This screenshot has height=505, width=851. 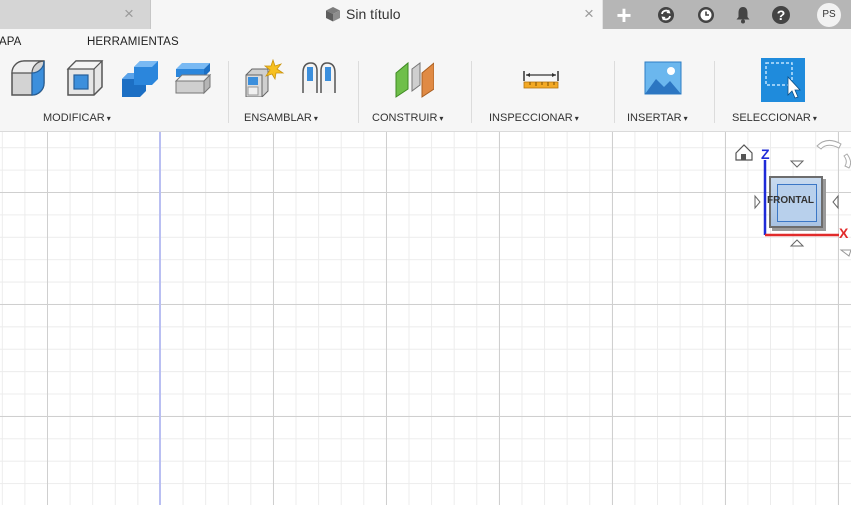 I want to click on viewcube-label: FRONTAL, so click(x=791, y=200).